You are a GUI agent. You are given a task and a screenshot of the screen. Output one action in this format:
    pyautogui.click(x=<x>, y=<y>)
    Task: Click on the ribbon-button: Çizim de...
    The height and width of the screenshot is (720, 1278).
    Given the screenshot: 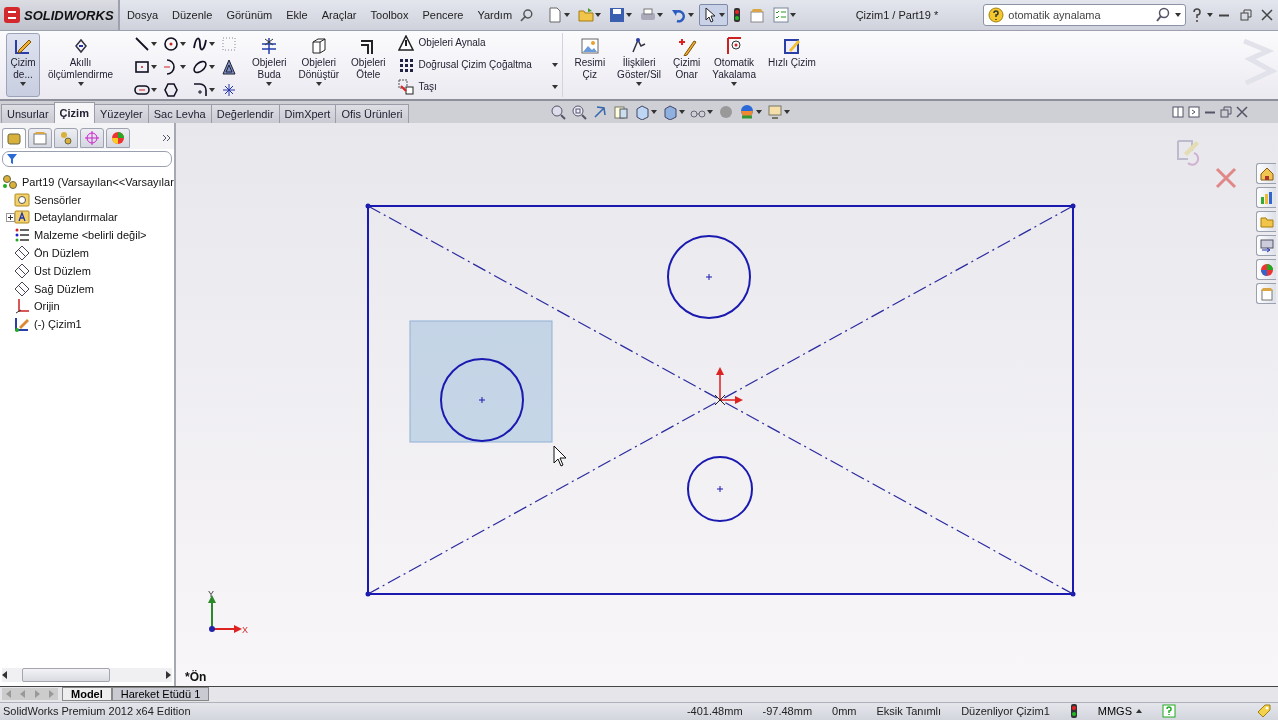 What is the action you would take?
    pyautogui.click(x=23, y=65)
    